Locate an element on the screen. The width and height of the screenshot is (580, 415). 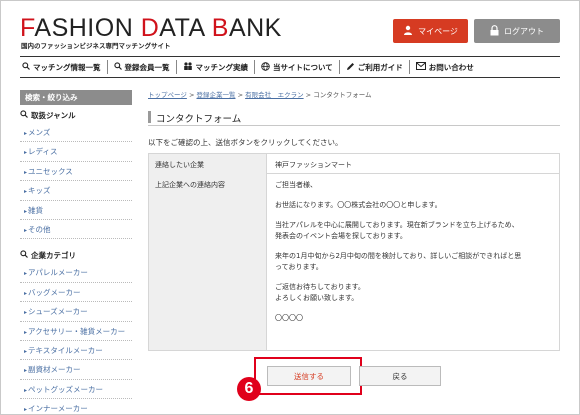
sidebar-item-apparel-maker: アパレルメーカー is located at coordinates (76, 273).